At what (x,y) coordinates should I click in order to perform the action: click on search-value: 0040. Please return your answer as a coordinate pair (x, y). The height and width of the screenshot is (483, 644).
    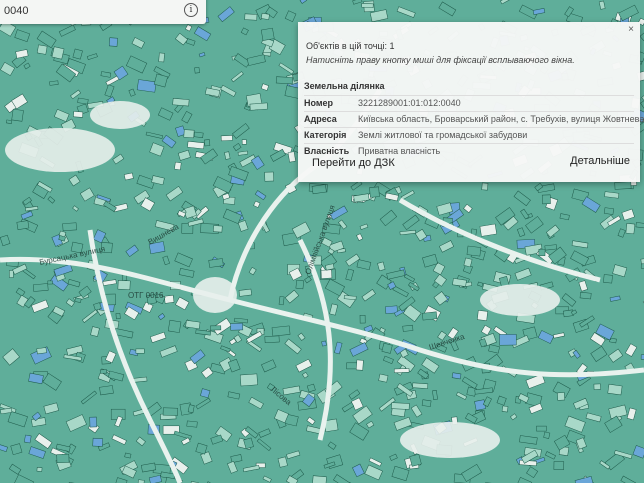
    Looking at the image, I should click on (16, 11).